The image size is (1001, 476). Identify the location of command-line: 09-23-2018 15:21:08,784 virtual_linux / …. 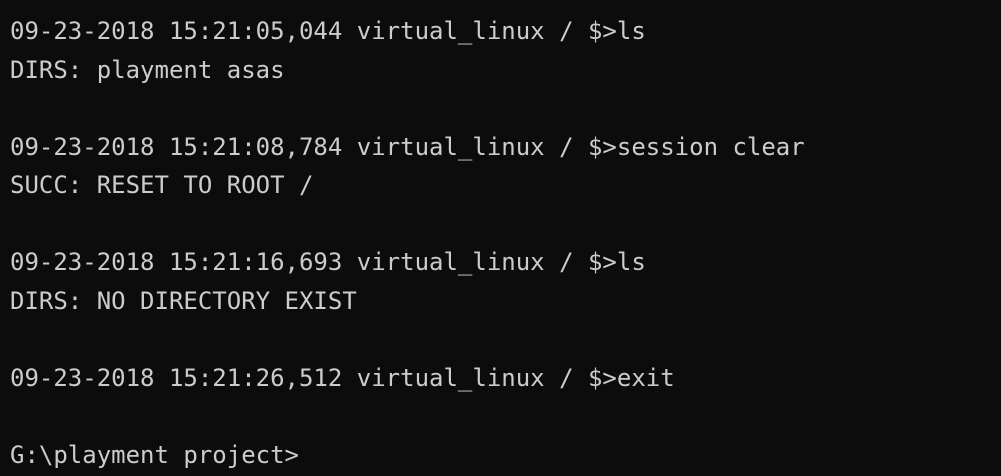
(407, 146).